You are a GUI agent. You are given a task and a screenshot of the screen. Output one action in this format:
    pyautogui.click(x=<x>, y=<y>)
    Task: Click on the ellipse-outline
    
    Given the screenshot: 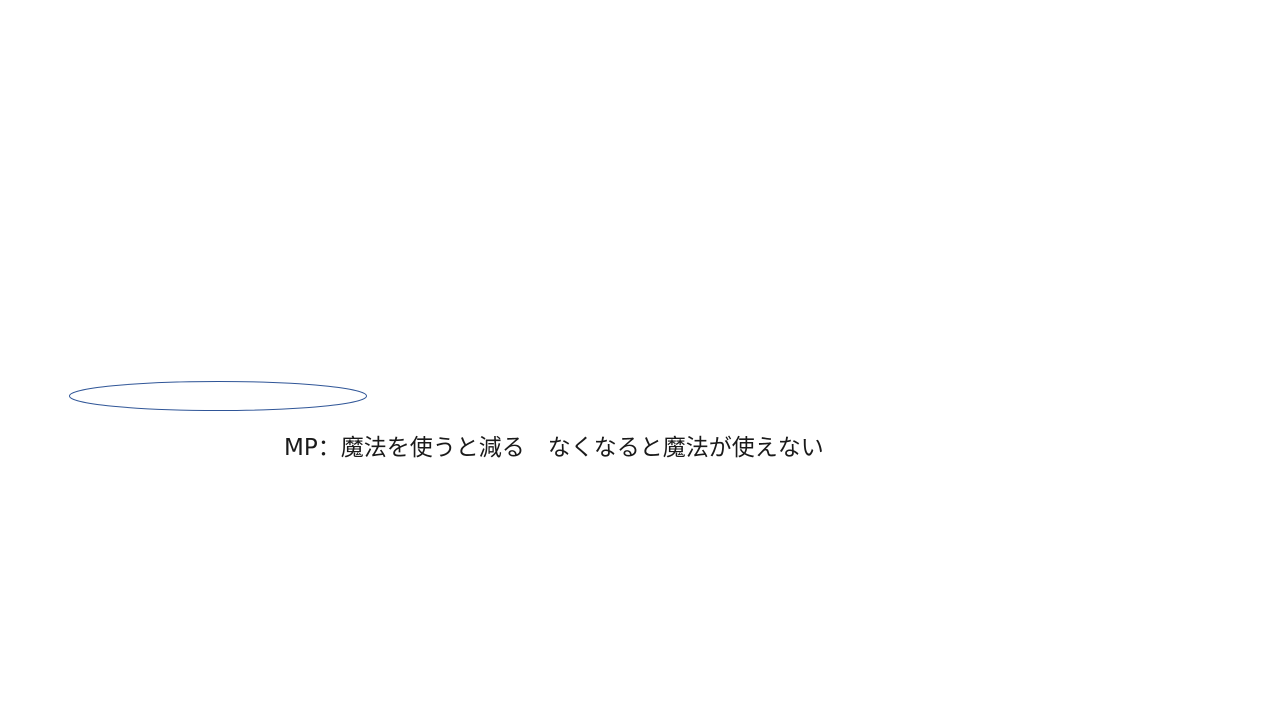 What is the action you would take?
    pyautogui.click(x=218, y=396)
    